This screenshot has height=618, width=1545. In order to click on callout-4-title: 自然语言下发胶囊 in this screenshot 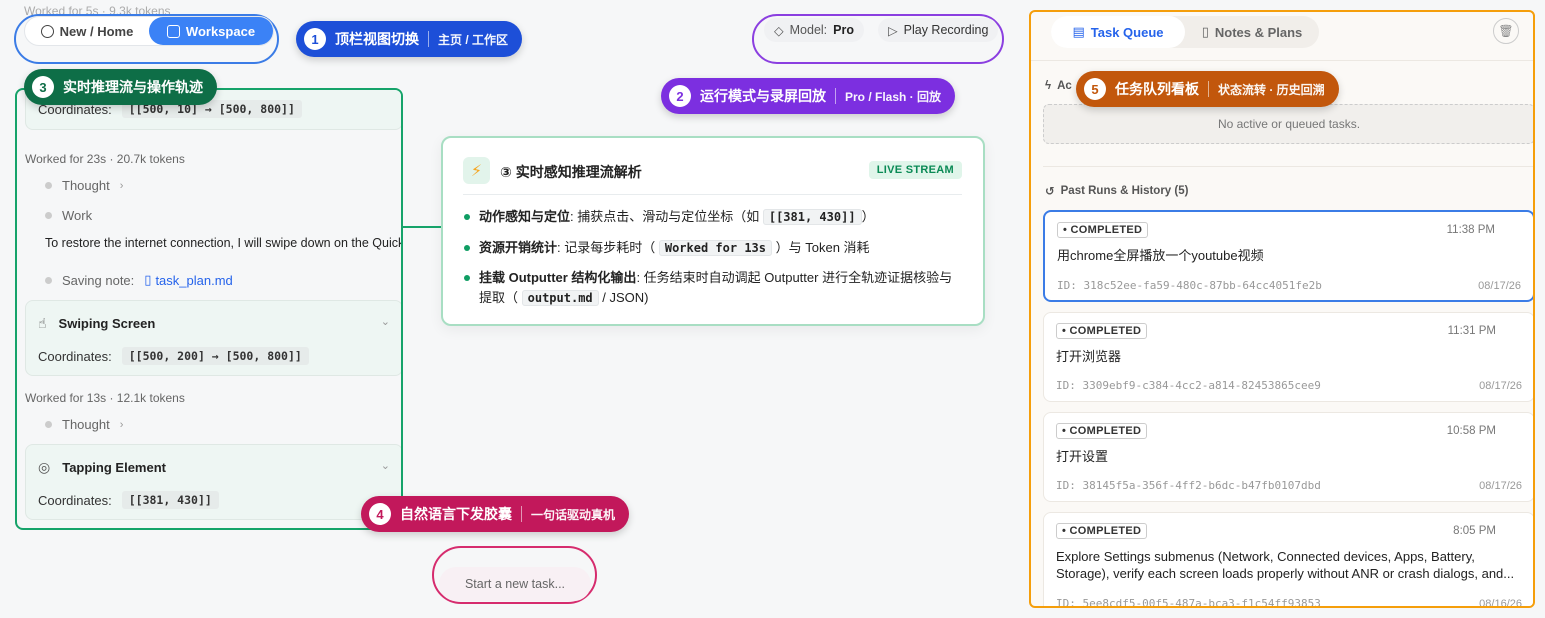, I will do `click(456, 514)`.